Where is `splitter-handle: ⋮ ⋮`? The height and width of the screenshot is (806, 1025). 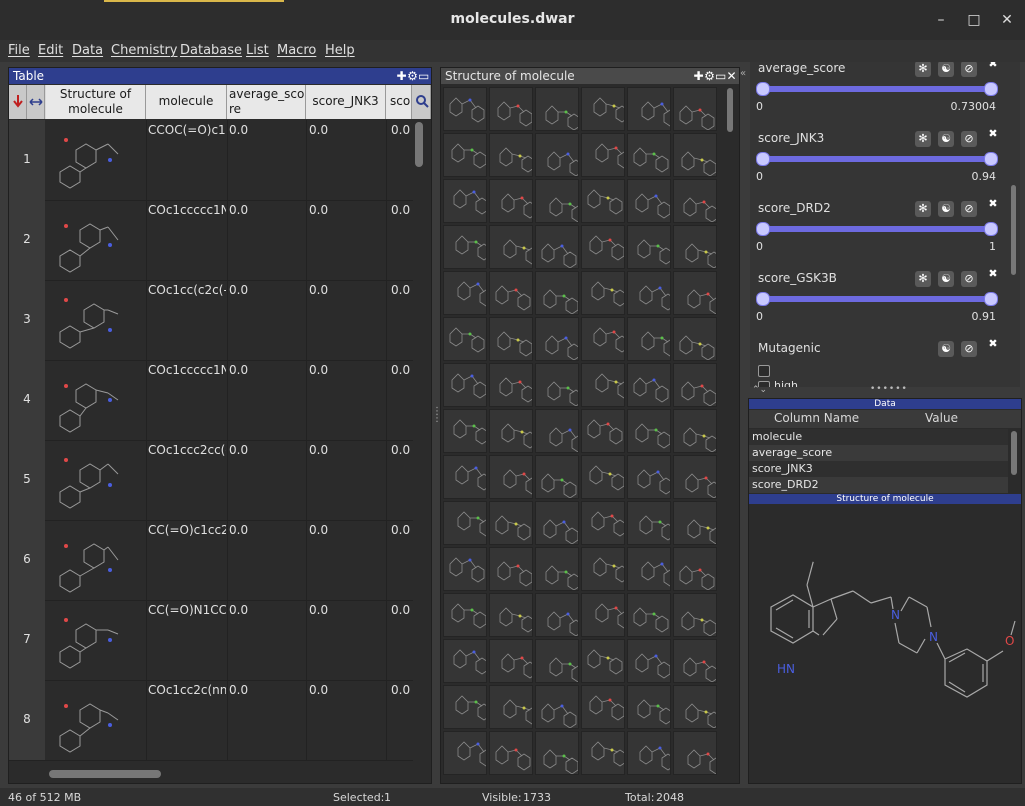
splitter-handle: ⋮ ⋮ is located at coordinates (437, 425).